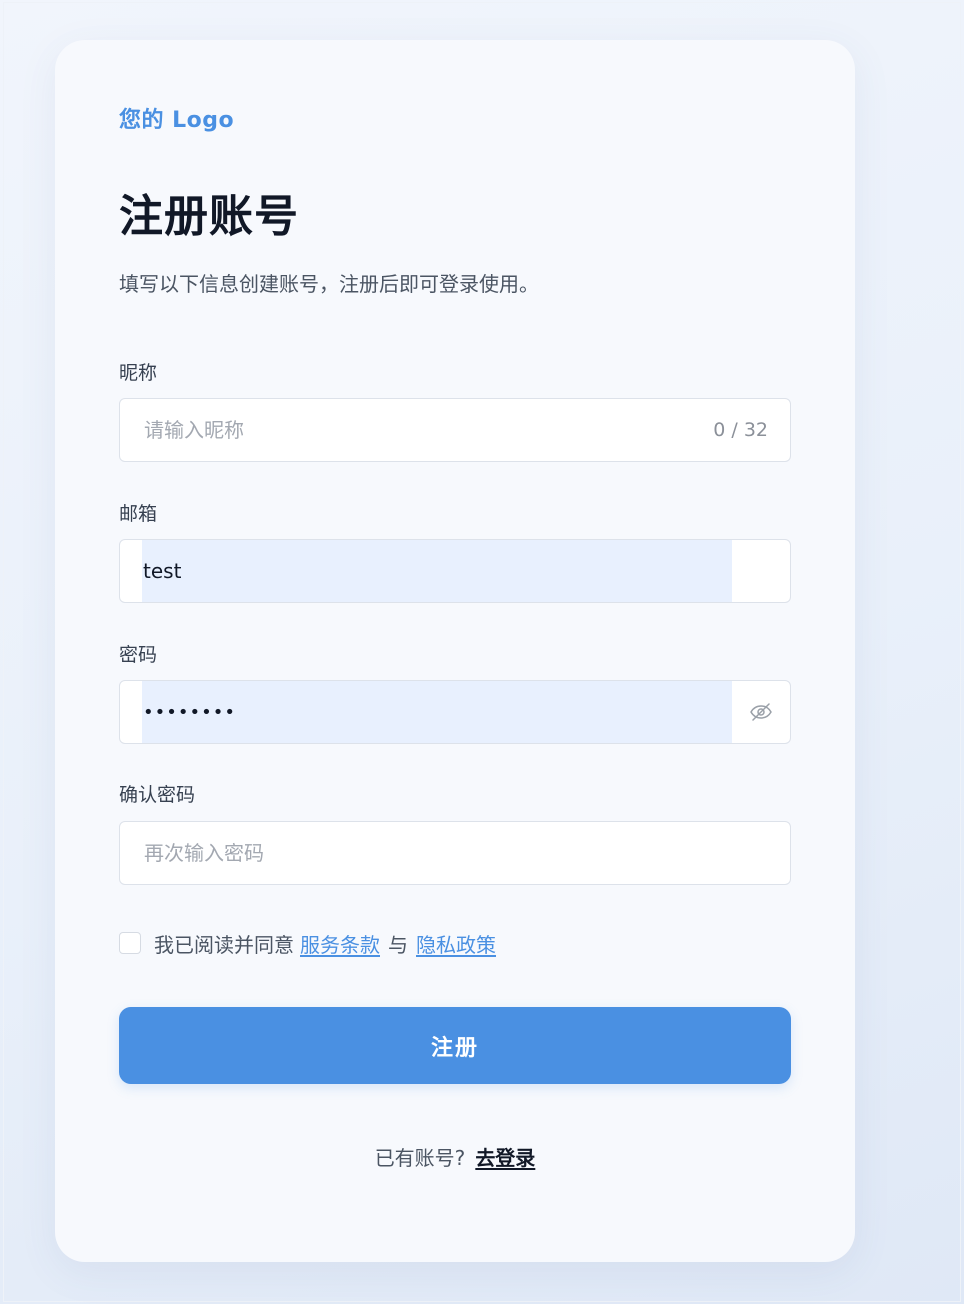 The image size is (964, 1304). I want to click on confirm-password-input, so click(455, 853).